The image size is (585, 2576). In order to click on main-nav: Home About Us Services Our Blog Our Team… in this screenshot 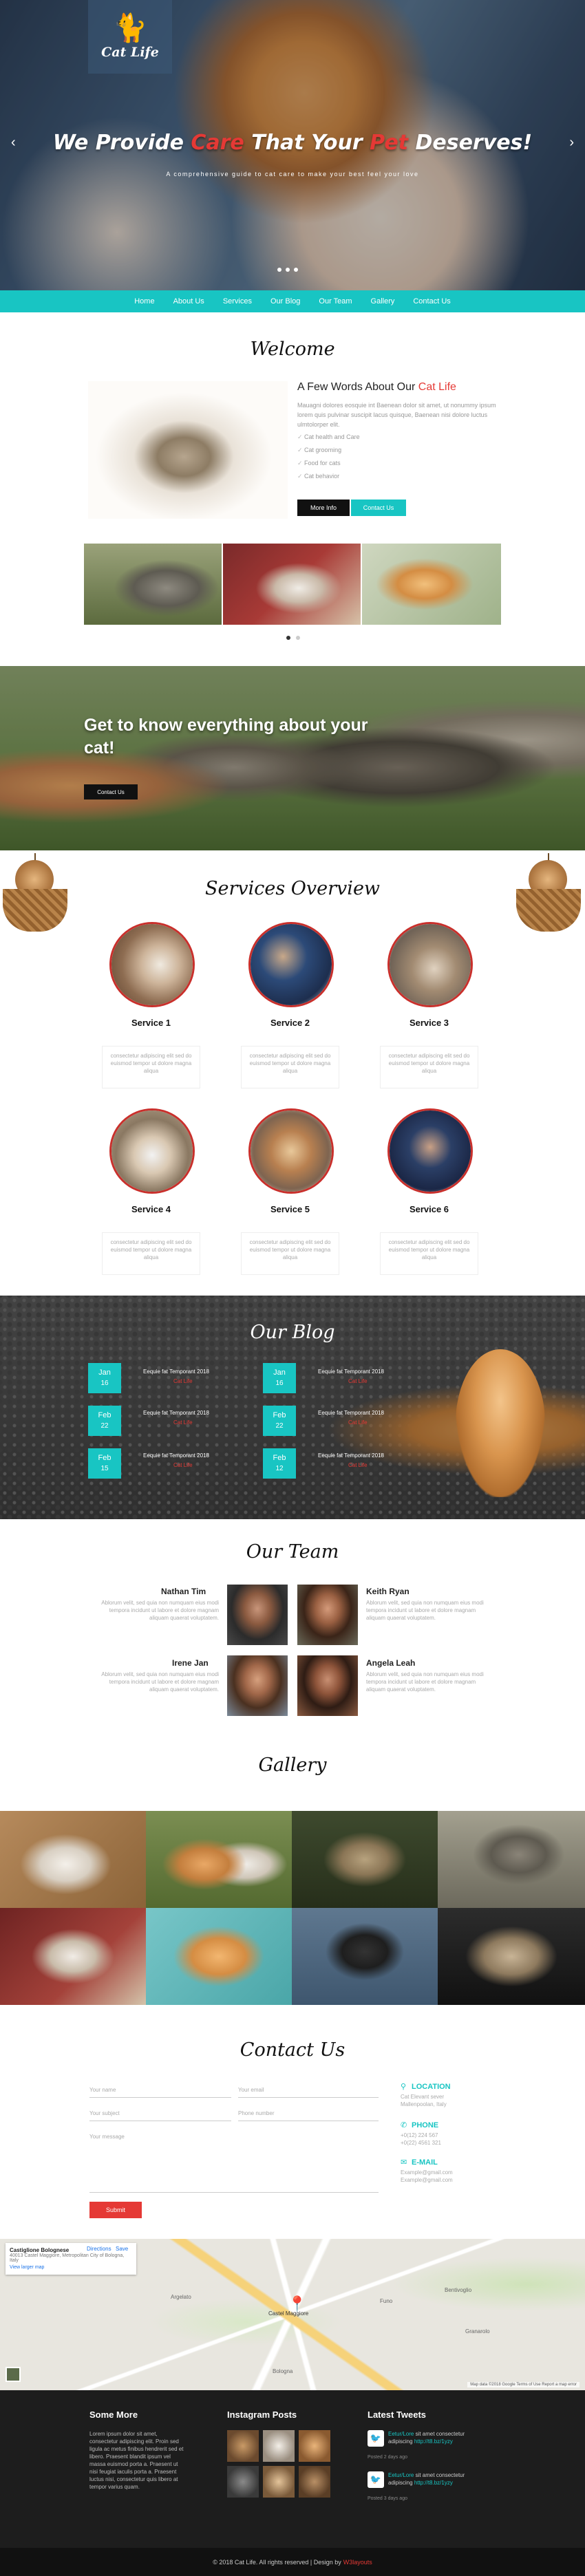, I will do `click(292, 301)`.